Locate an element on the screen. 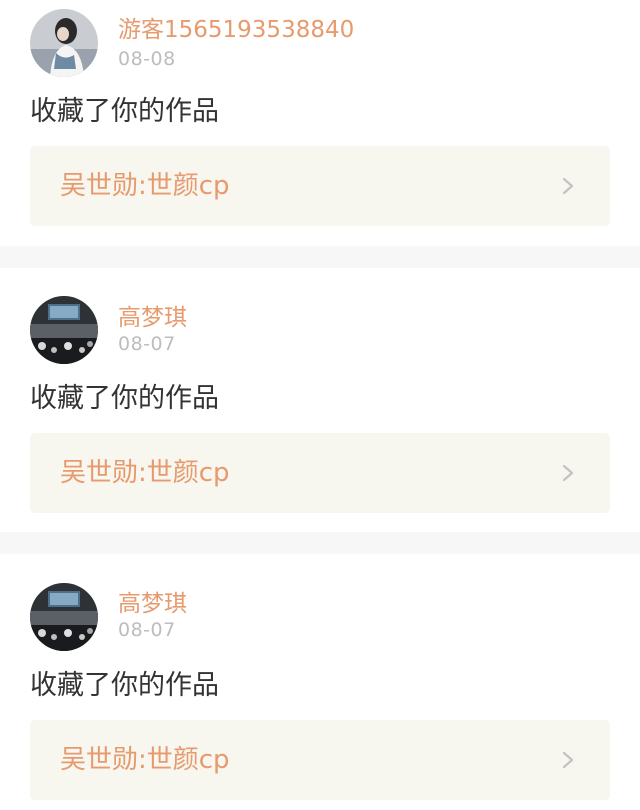  username: 游客1565193538840 is located at coordinates (236, 30).